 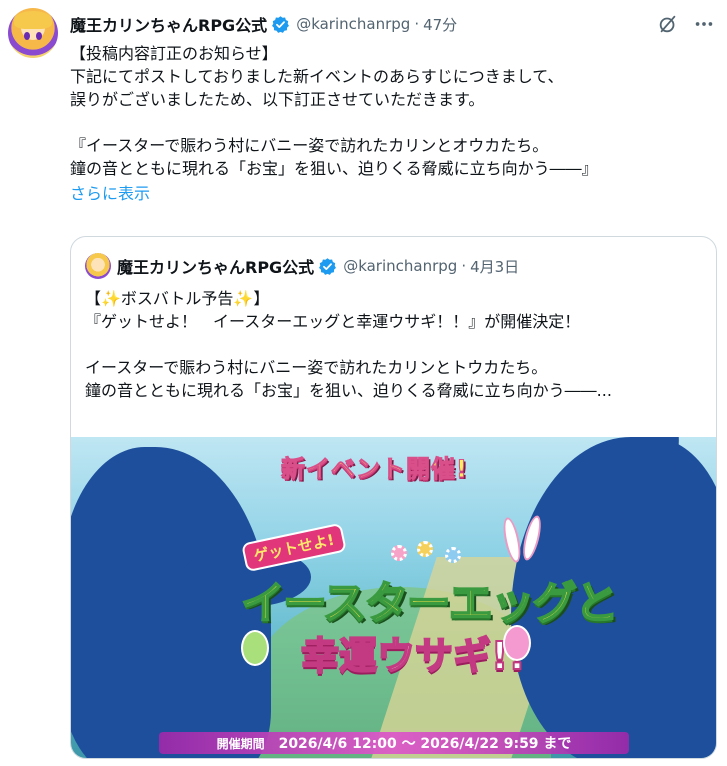 What do you see at coordinates (440, 24) in the screenshot?
I see `post-time: 47分` at bounding box center [440, 24].